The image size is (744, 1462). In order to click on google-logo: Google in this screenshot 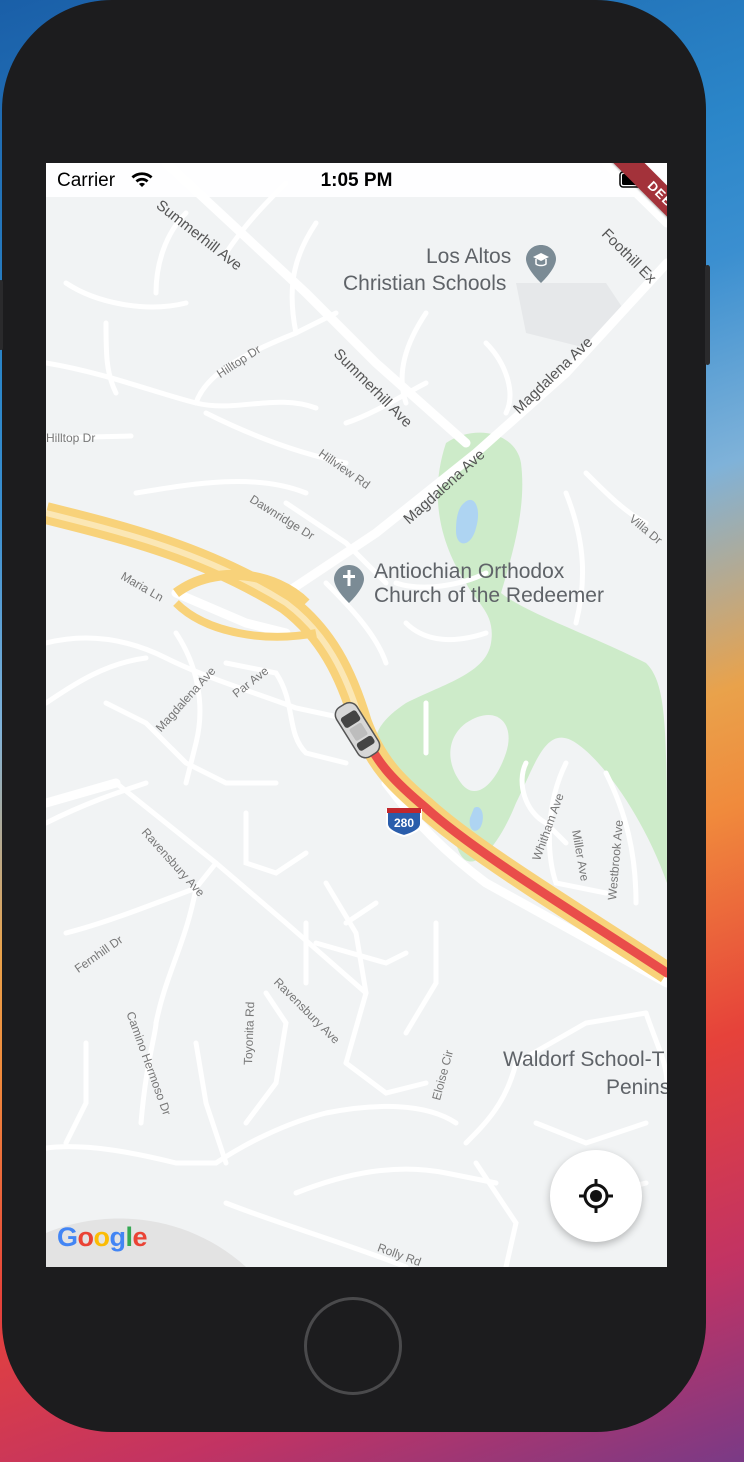, I will do `click(102, 1237)`.